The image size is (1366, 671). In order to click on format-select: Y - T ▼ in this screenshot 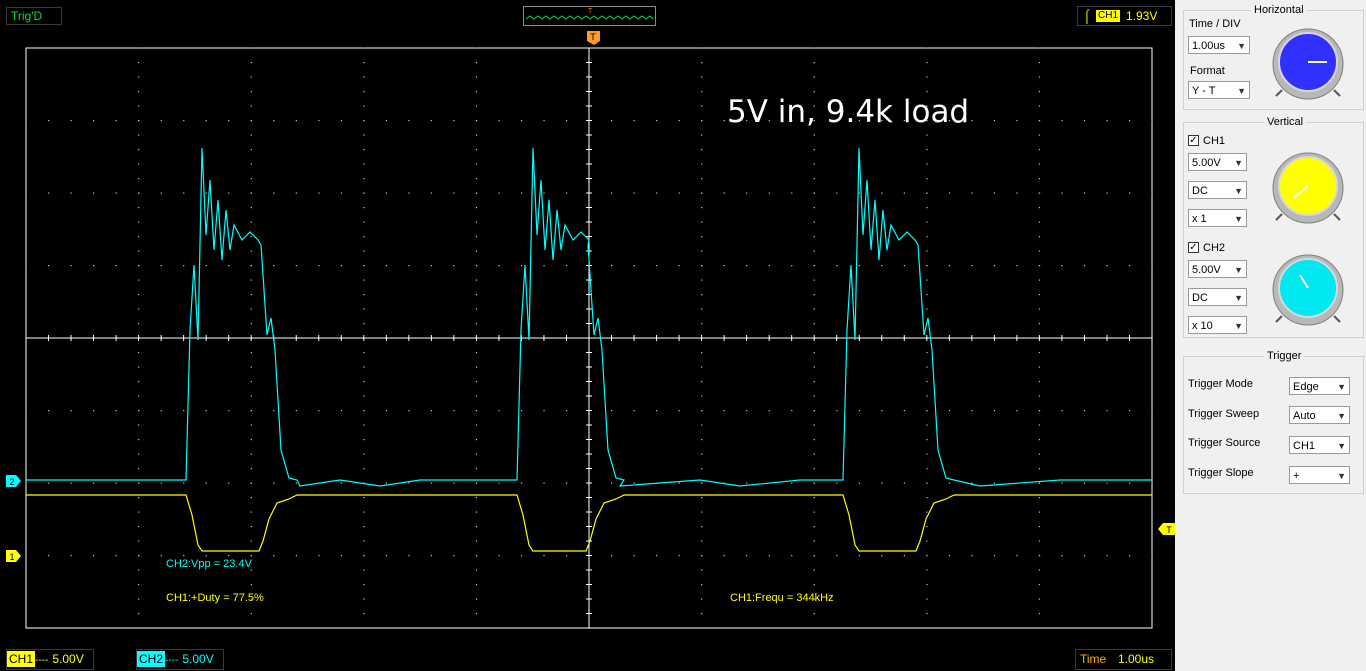, I will do `click(1219, 90)`.